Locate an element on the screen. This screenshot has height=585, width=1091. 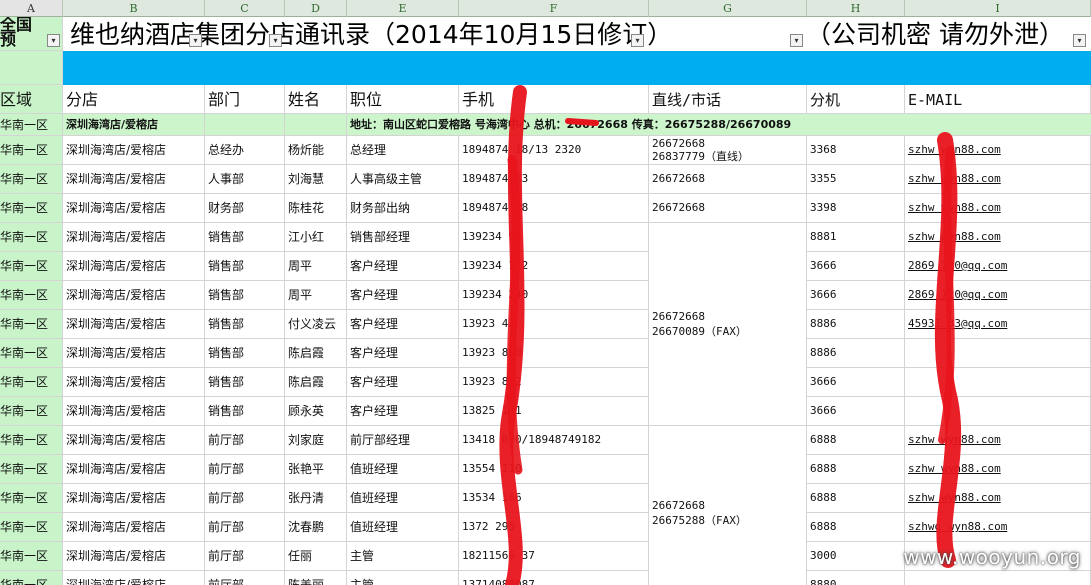
cell-mobile: 13534 166 is located at coordinates (554, 498).